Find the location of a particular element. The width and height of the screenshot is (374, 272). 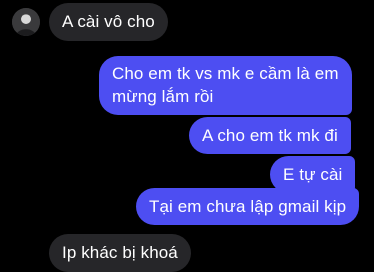

message-bubble-outgoing: Tại em chưa lập gmail kịp is located at coordinates (248, 206).